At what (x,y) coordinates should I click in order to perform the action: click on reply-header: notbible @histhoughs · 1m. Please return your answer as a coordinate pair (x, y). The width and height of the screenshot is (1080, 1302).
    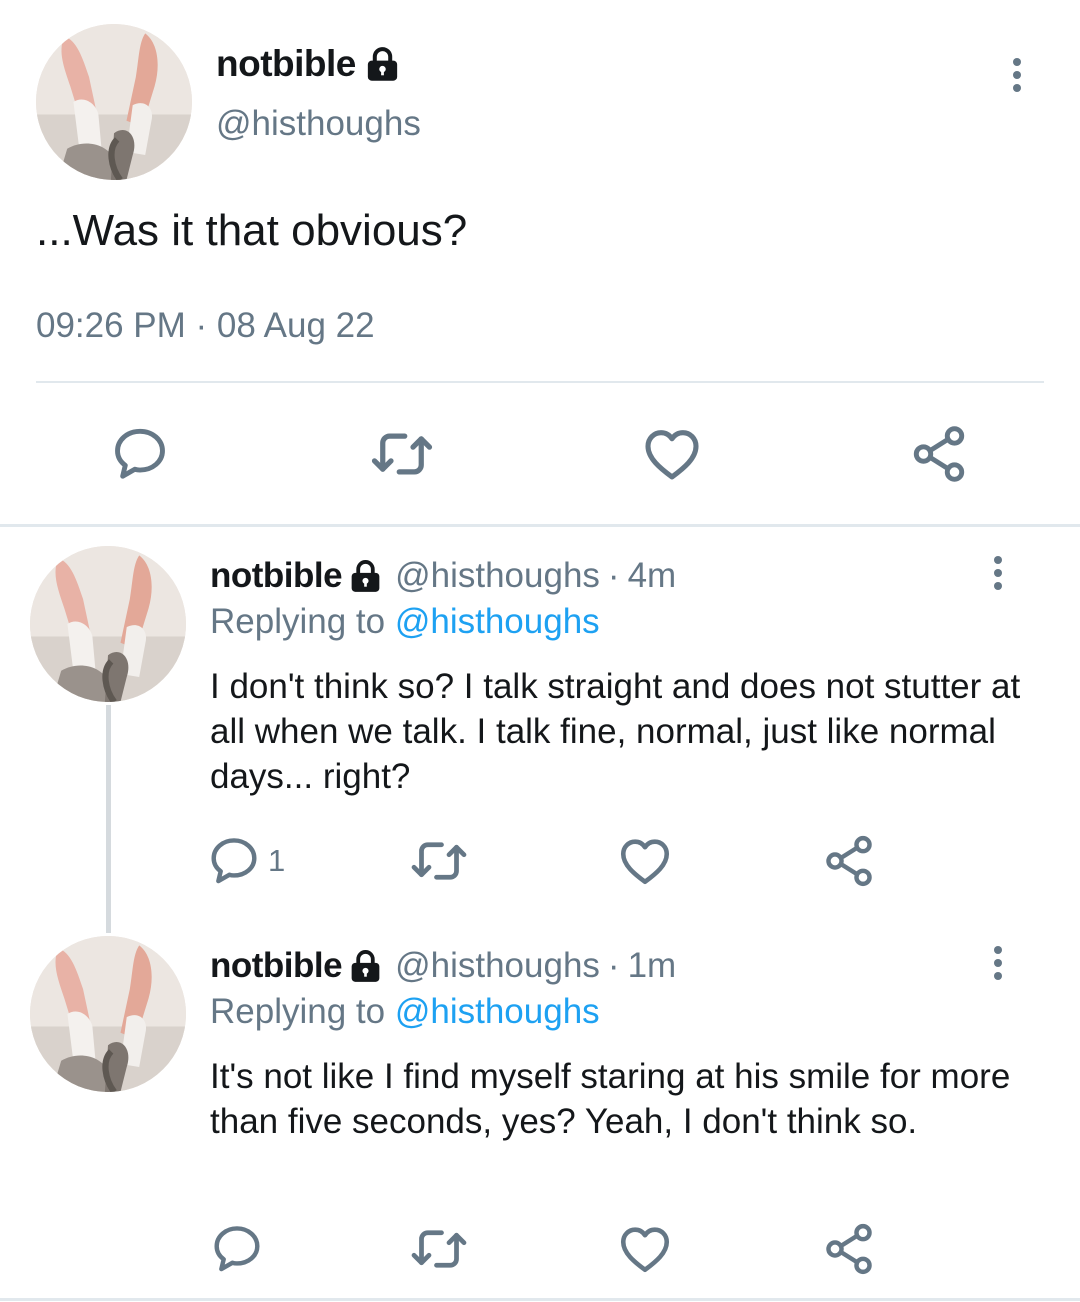
    Looking at the image, I should click on (443, 966).